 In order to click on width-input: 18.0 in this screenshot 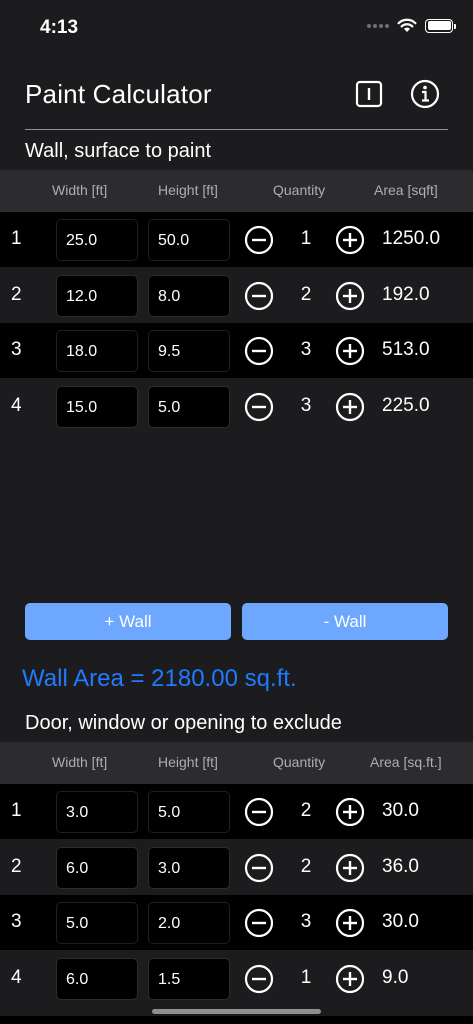, I will do `click(97, 351)`.